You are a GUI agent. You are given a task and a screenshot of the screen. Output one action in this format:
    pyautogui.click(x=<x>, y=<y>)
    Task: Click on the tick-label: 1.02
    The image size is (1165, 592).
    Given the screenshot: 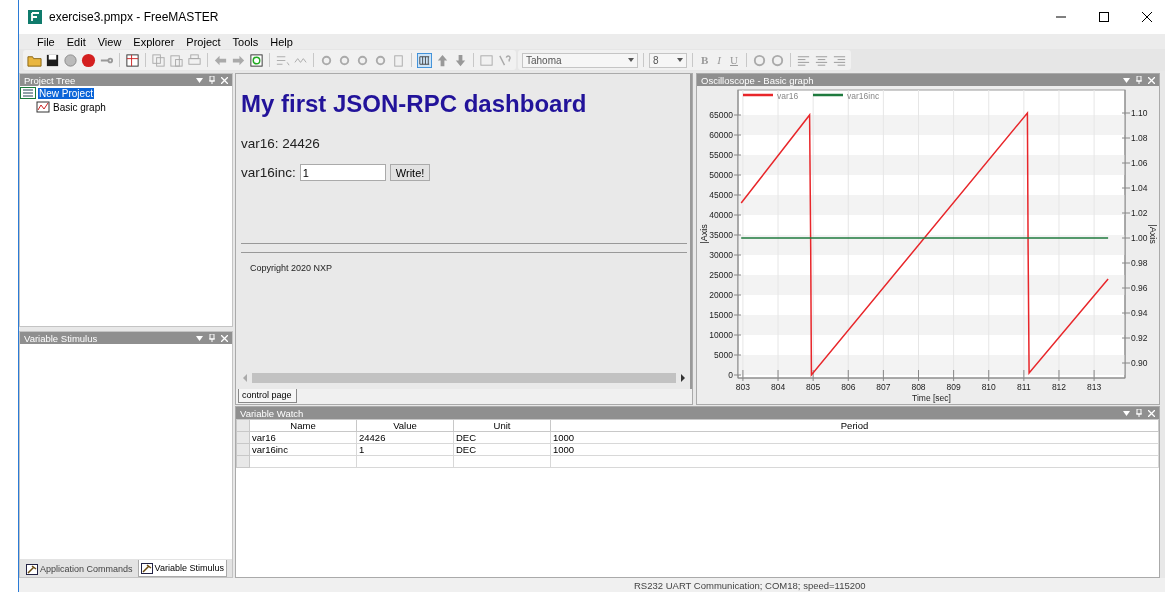 What is the action you would take?
    pyautogui.click(x=1139, y=213)
    